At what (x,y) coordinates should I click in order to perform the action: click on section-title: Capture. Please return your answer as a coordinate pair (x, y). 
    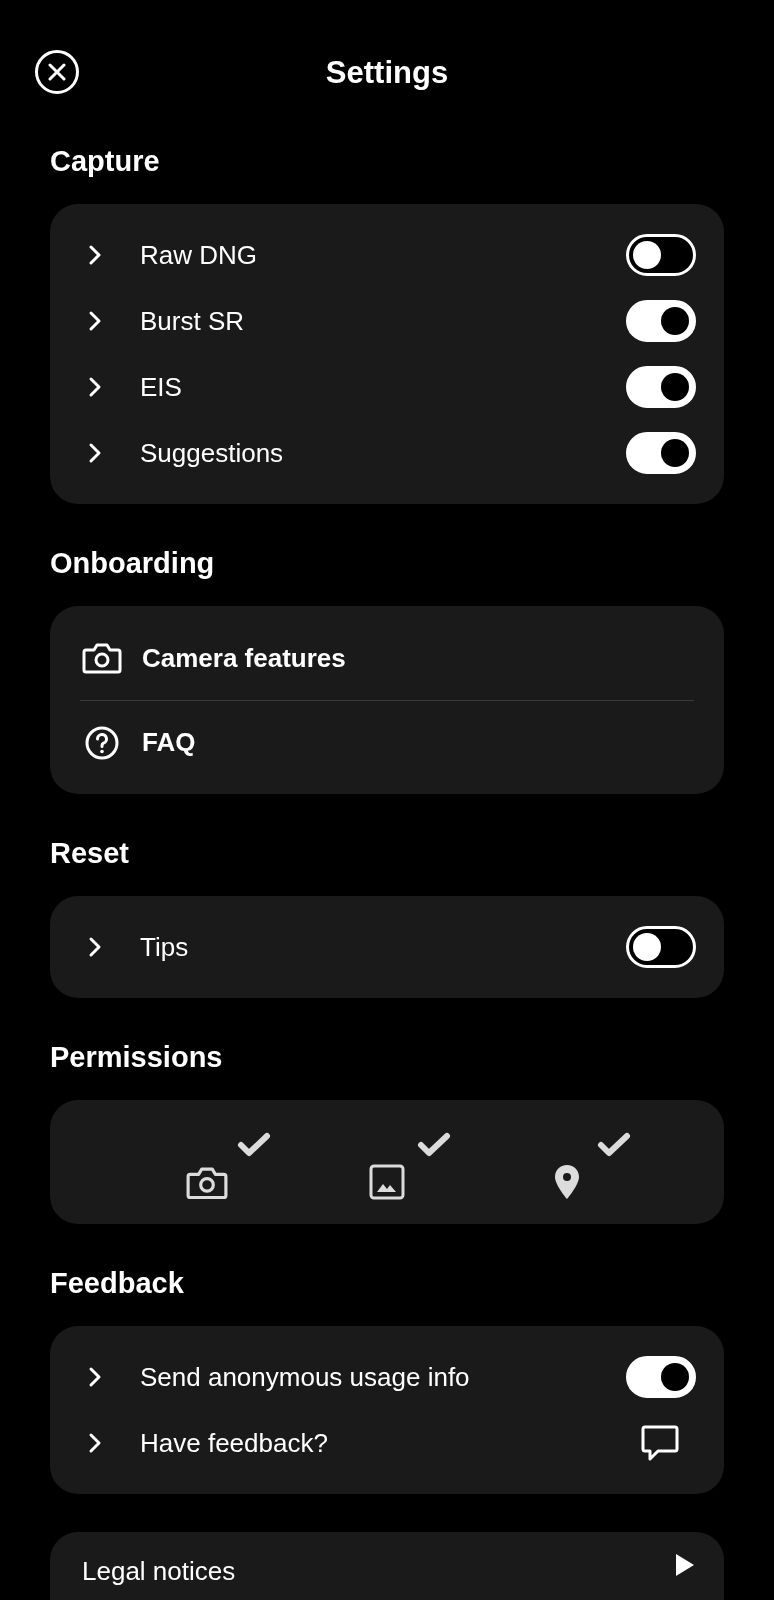
    Looking at the image, I should click on (105, 161).